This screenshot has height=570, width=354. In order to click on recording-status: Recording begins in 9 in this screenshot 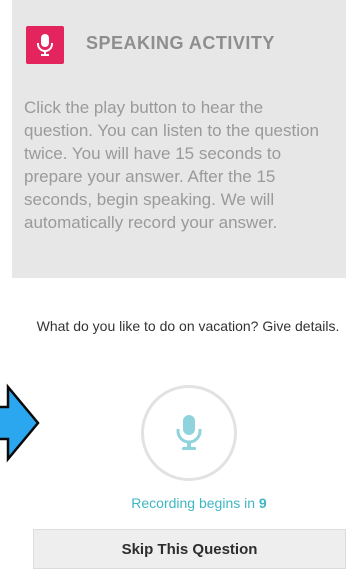, I will do `click(177, 503)`.